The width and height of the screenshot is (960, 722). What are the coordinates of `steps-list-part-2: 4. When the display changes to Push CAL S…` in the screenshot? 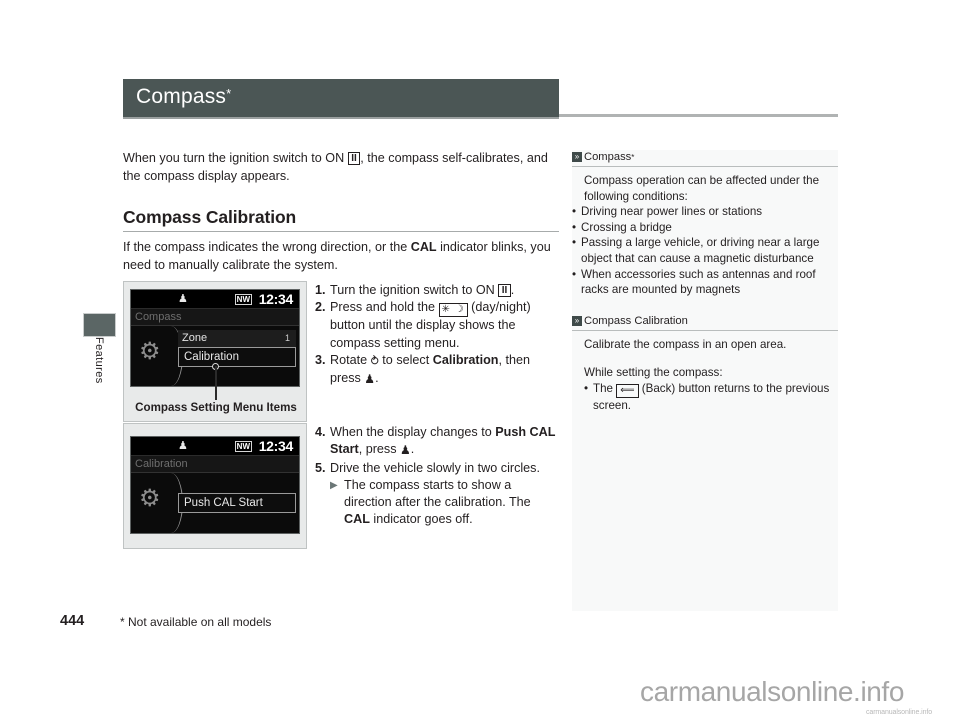 It's located at (437, 476).